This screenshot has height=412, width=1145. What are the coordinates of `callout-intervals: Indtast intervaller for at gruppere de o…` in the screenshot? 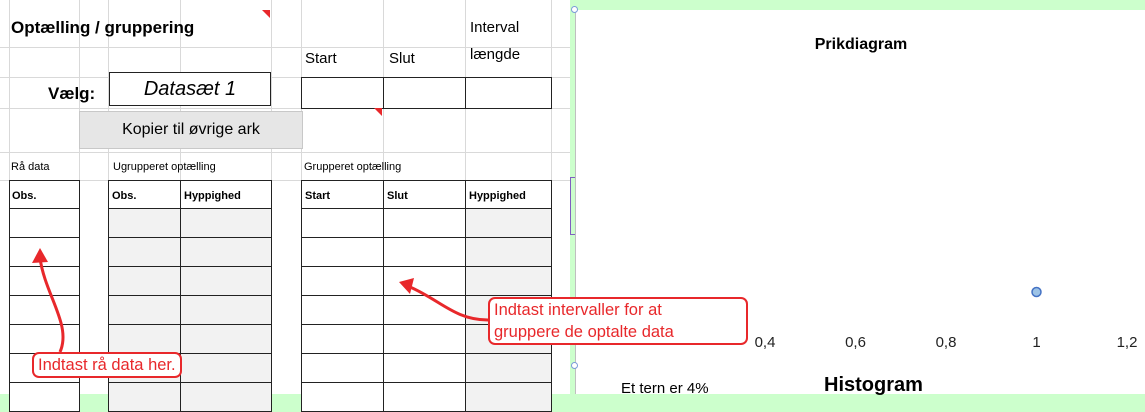 It's located at (618, 321).